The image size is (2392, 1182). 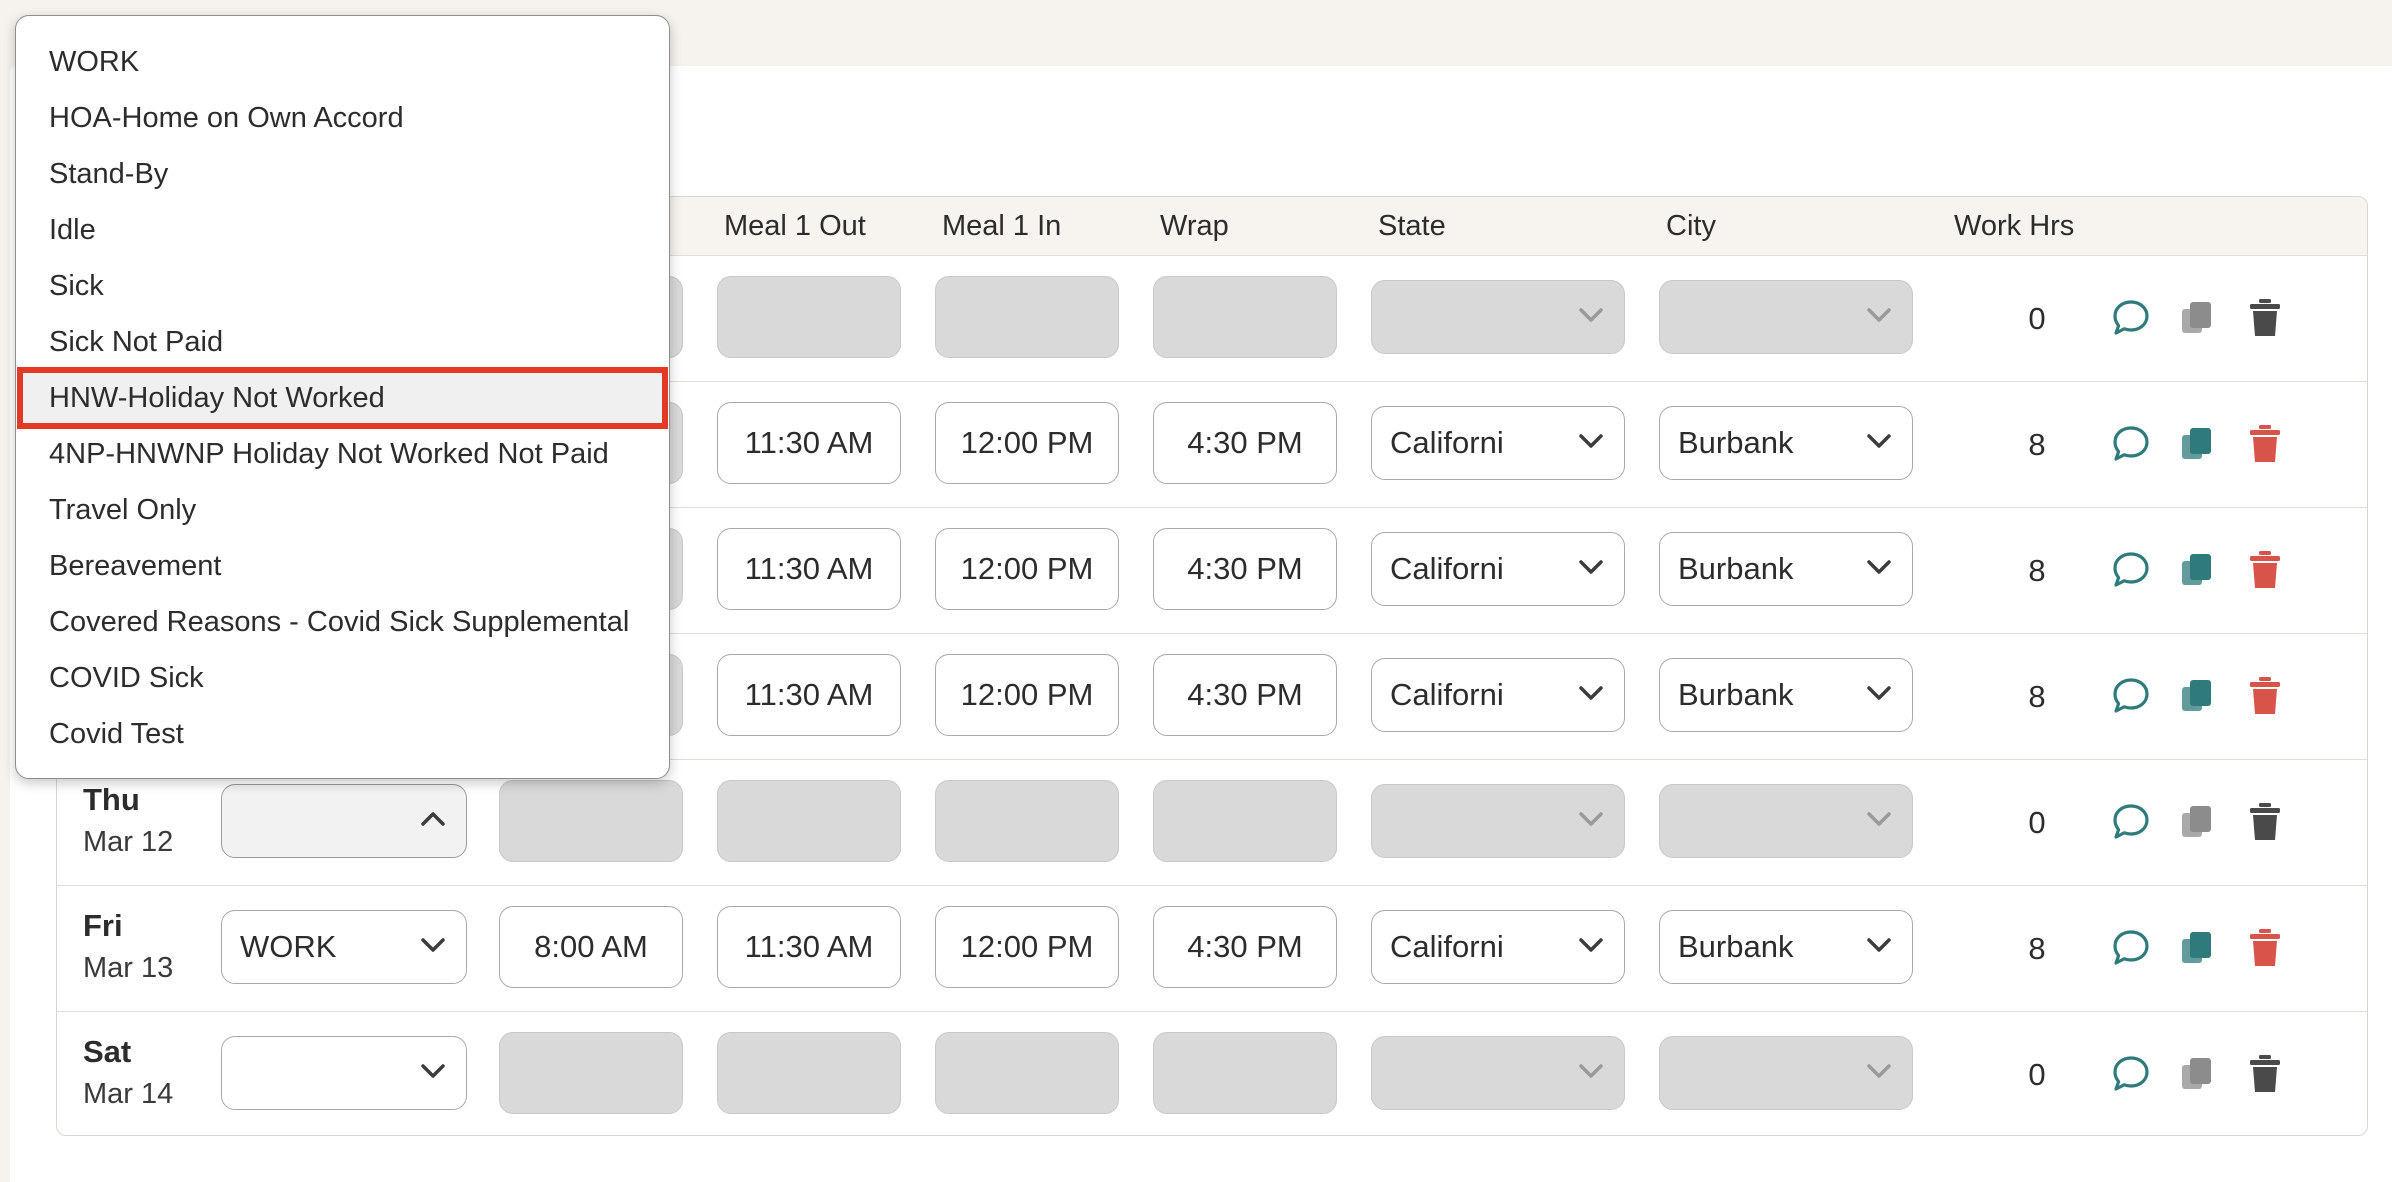 I want to click on dropdown-option: WORK, so click(x=342, y=62).